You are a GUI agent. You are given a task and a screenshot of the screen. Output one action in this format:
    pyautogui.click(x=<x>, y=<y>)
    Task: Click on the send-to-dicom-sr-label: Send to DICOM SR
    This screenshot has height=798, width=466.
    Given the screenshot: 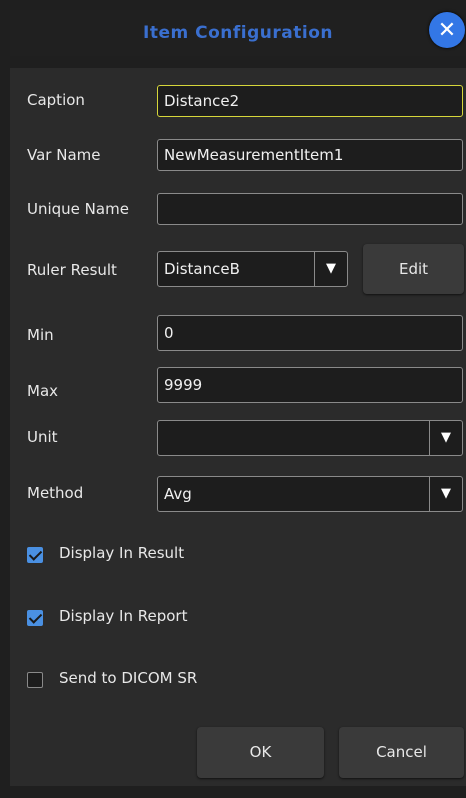 What is the action you would take?
    pyautogui.click(x=128, y=678)
    